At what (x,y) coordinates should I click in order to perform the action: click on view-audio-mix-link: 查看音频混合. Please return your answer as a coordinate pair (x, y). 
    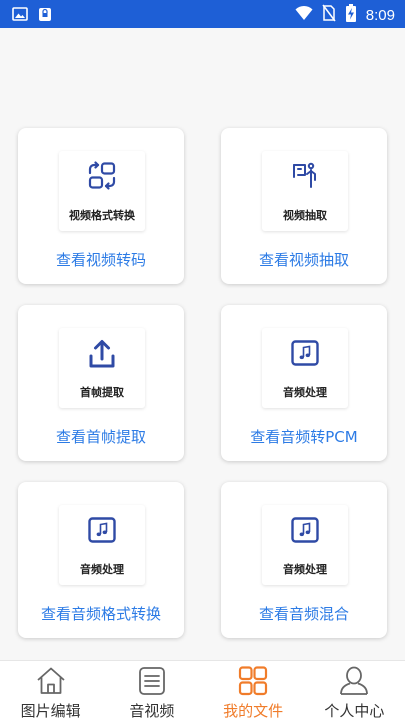
    Looking at the image, I should click on (304, 613).